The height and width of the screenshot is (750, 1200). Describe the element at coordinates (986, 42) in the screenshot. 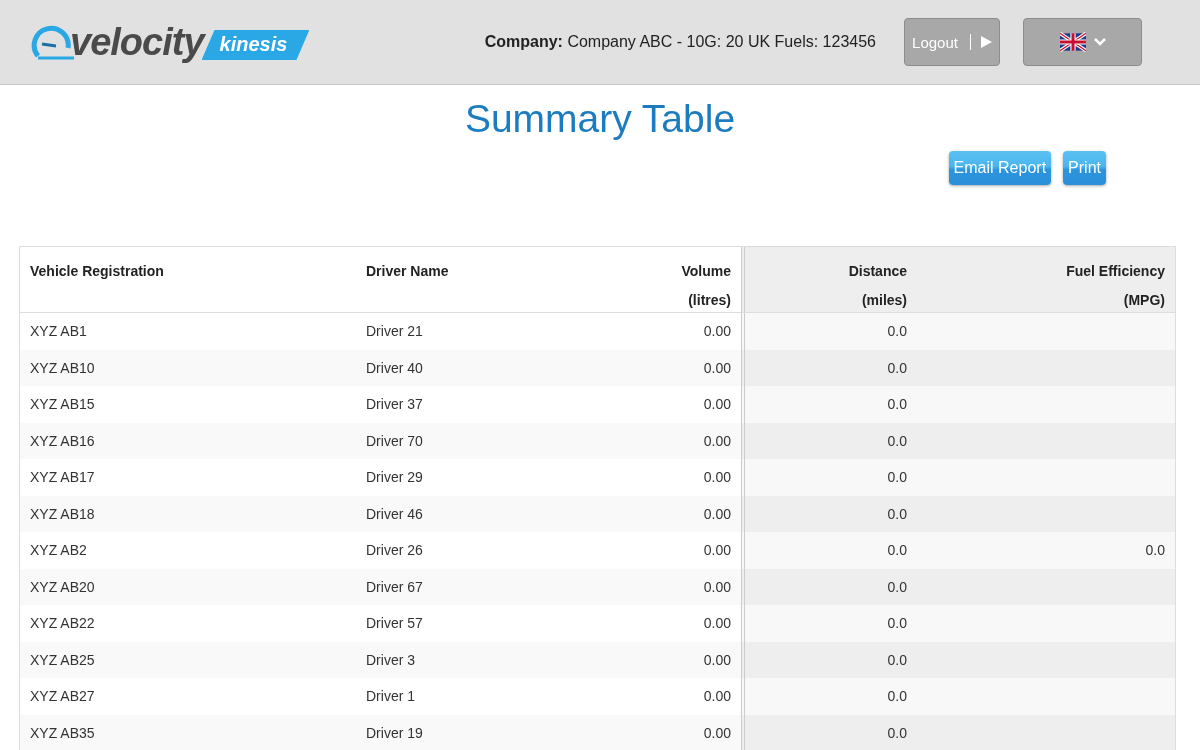

I see `play-icon` at that location.